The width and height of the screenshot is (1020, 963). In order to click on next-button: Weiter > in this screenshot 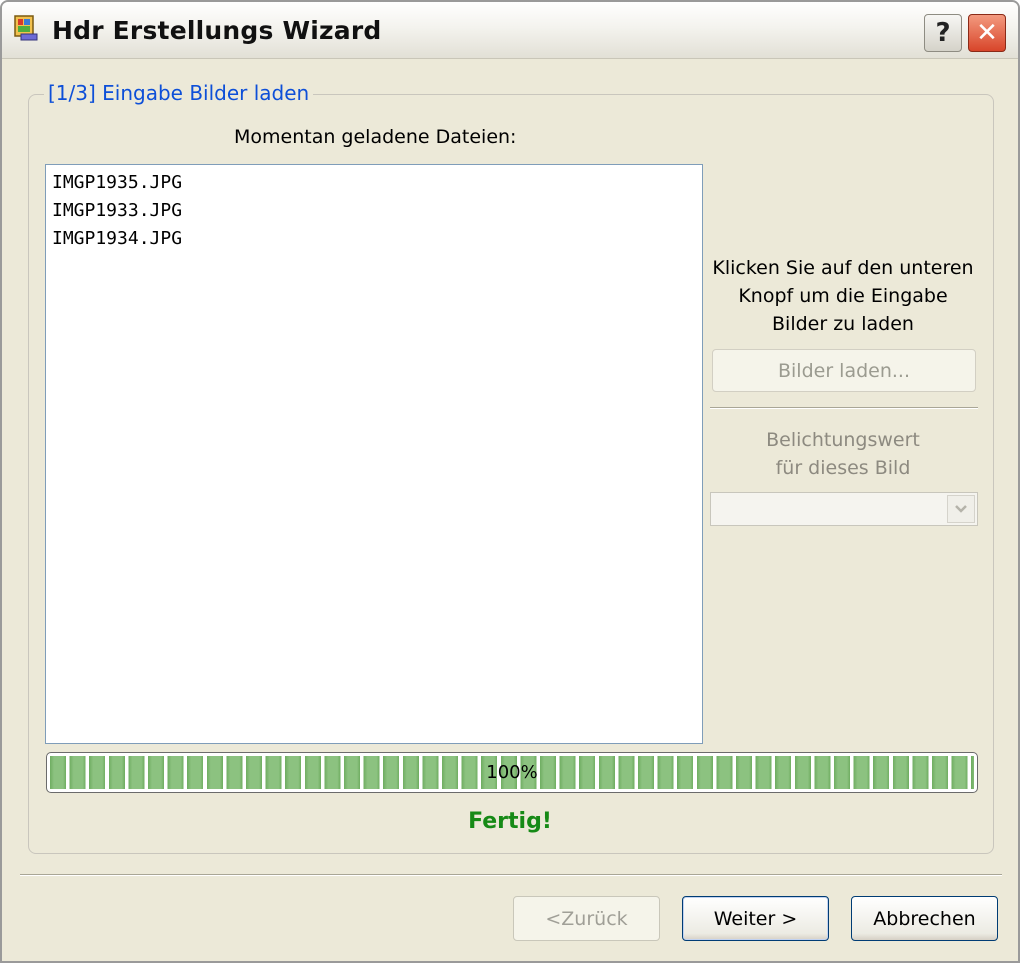, I will do `click(755, 918)`.